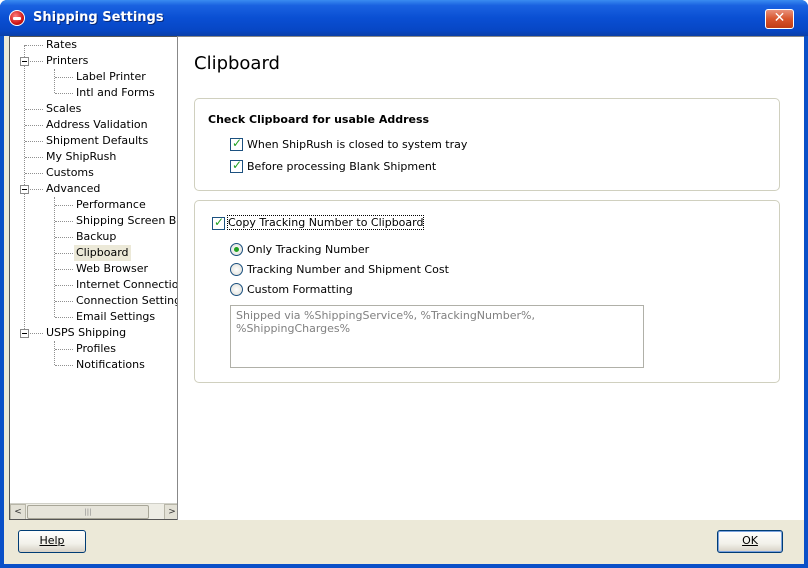 The width and height of the screenshot is (808, 568). I want to click on tree-item-label: Advanced, so click(73, 188).